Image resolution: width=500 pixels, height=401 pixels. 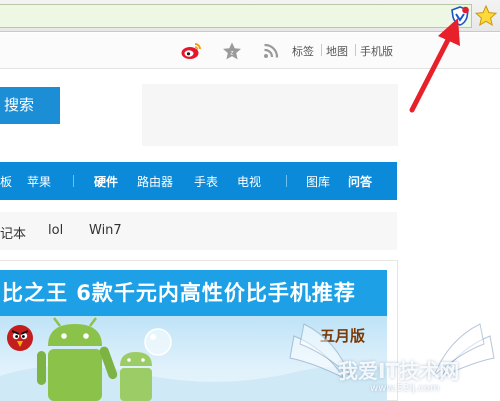 What do you see at coordinates (303, 51) in the screenshot?
I see `toolbar-link-tags: 标签` at bounding box center [303, 51].